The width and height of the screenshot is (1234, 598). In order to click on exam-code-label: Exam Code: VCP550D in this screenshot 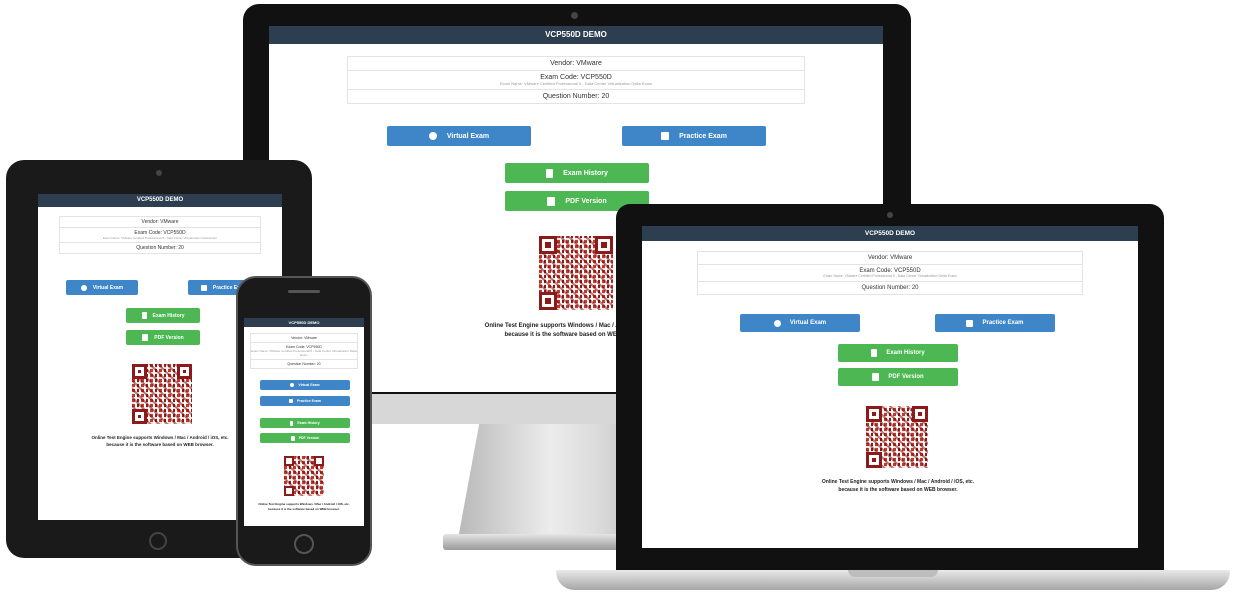, I will do `click(576, 77)`.